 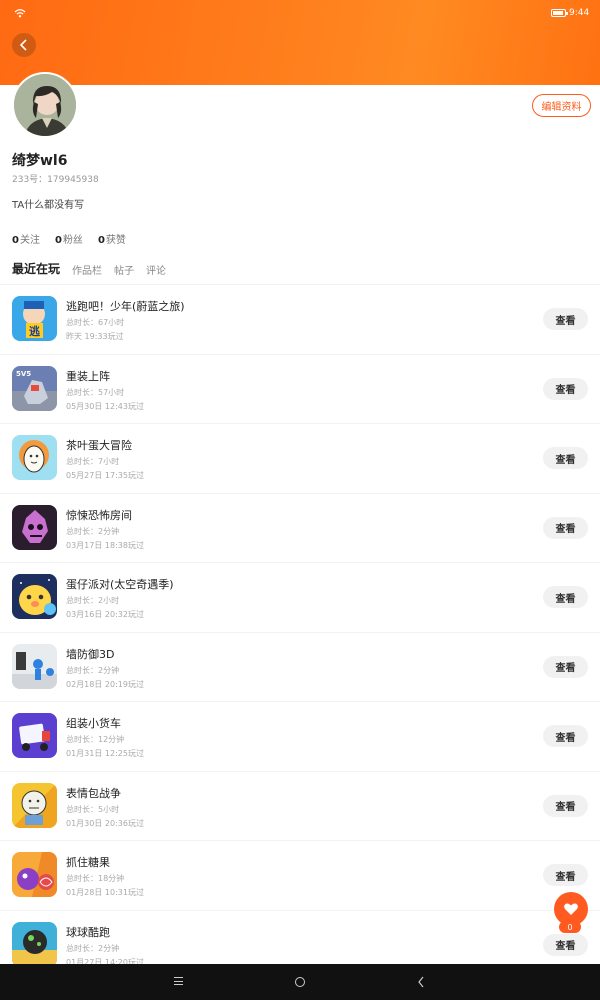 I want to click on party-game-icon, so click(x=34, y=596).